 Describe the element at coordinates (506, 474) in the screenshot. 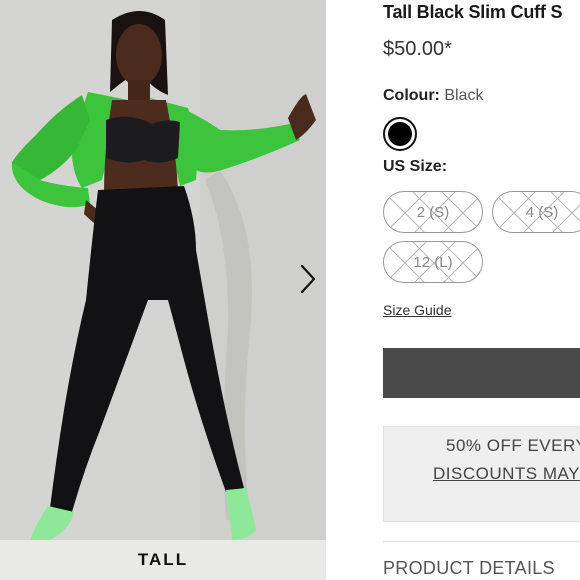

I see `promo-line-2: DISCOUNTS MAY N` at that location.